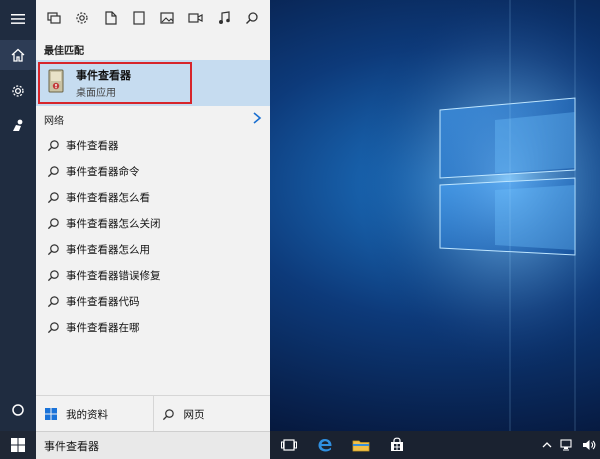 Image resolution: width=600 pixels, height=459 pixels. I want to click on store-icon, so click(397, 445).